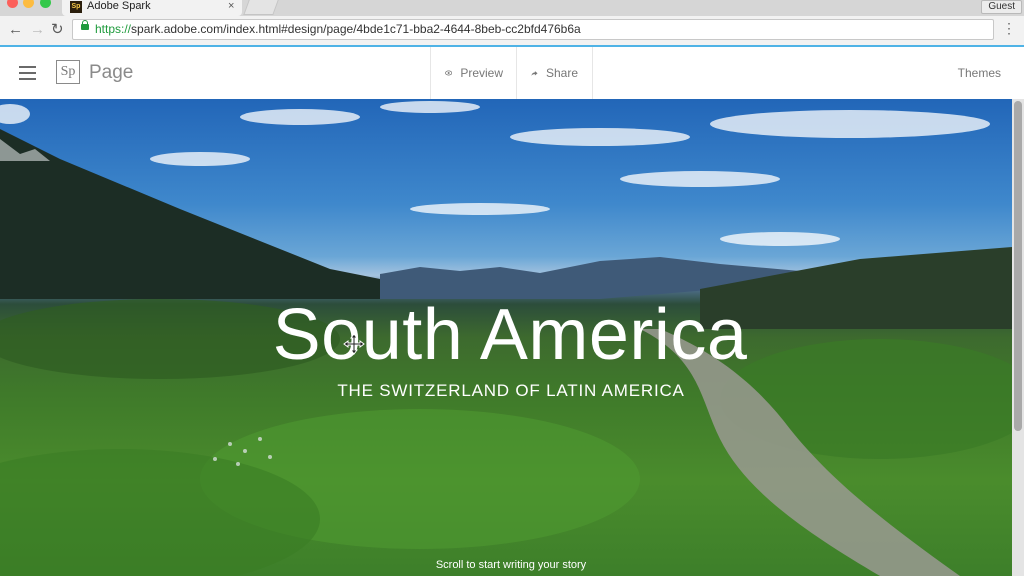 This screenshot has height=576, width=1024. I want to click on reload-icon: ↻, so click(57, 30).